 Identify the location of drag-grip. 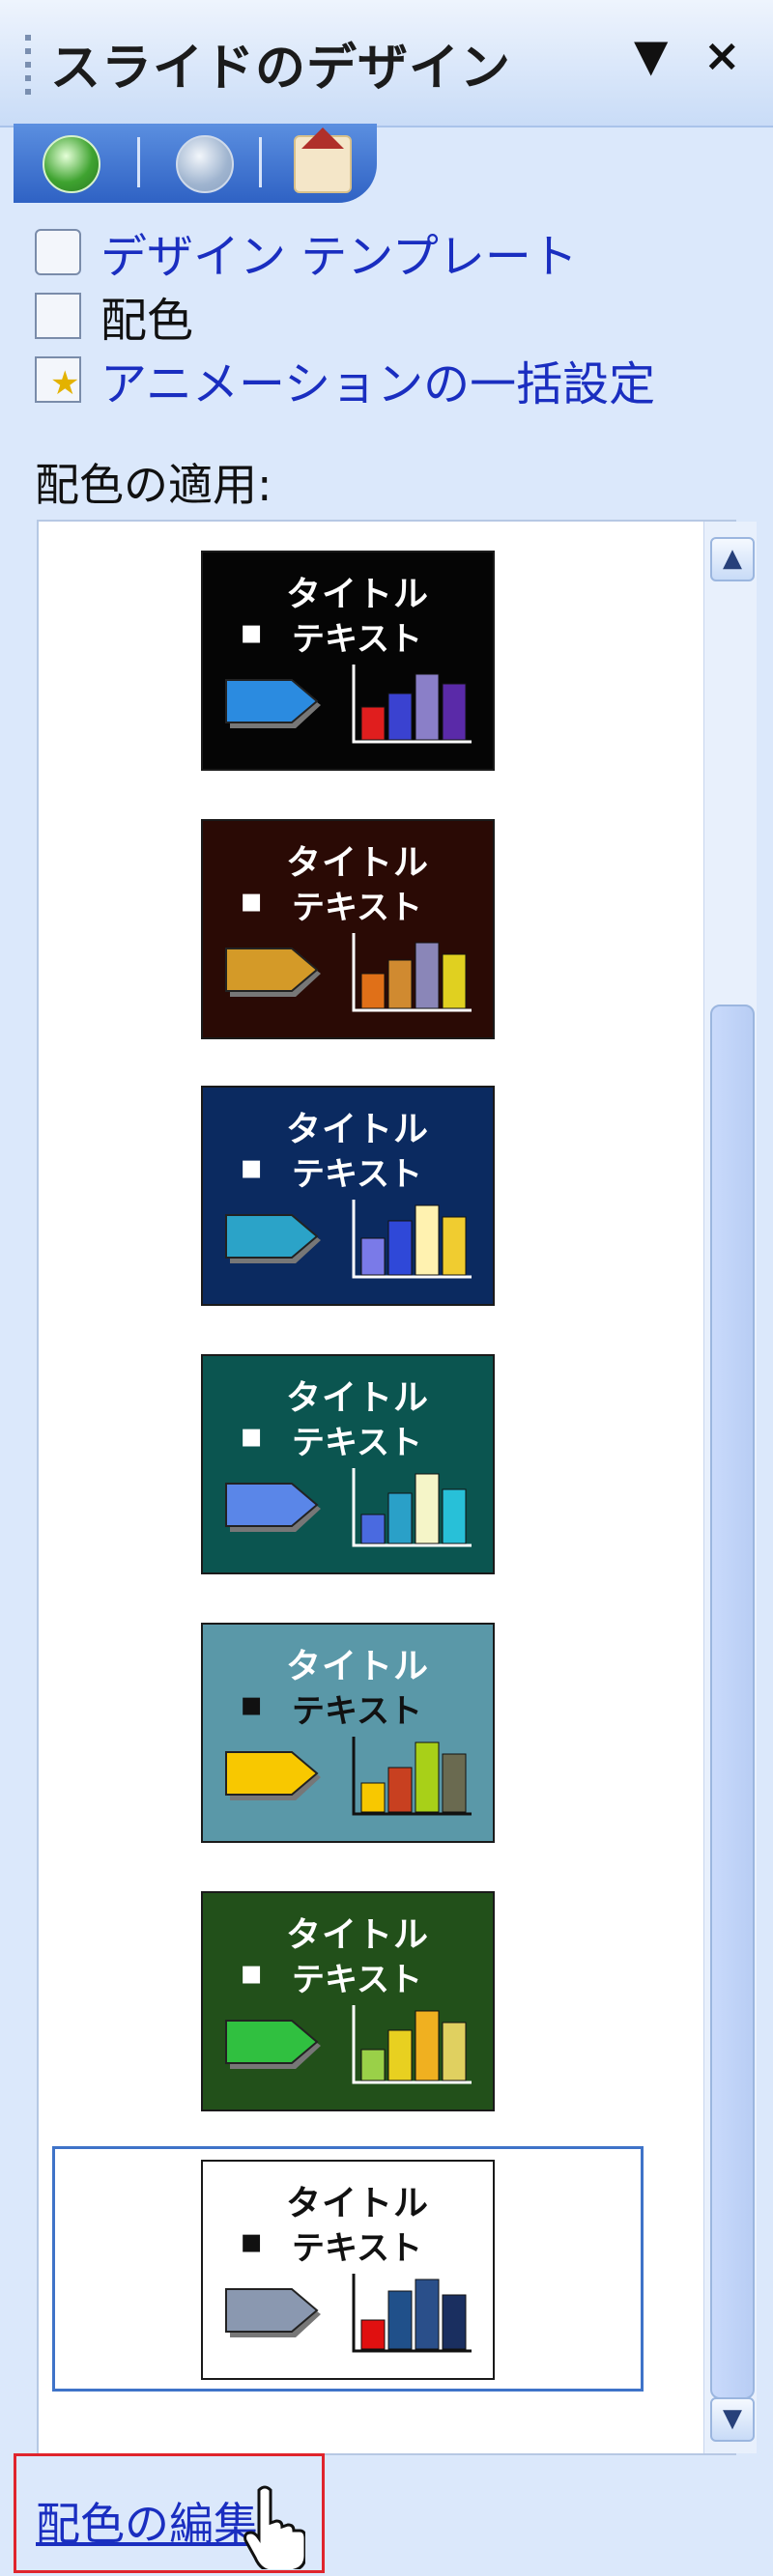
(28, 68).